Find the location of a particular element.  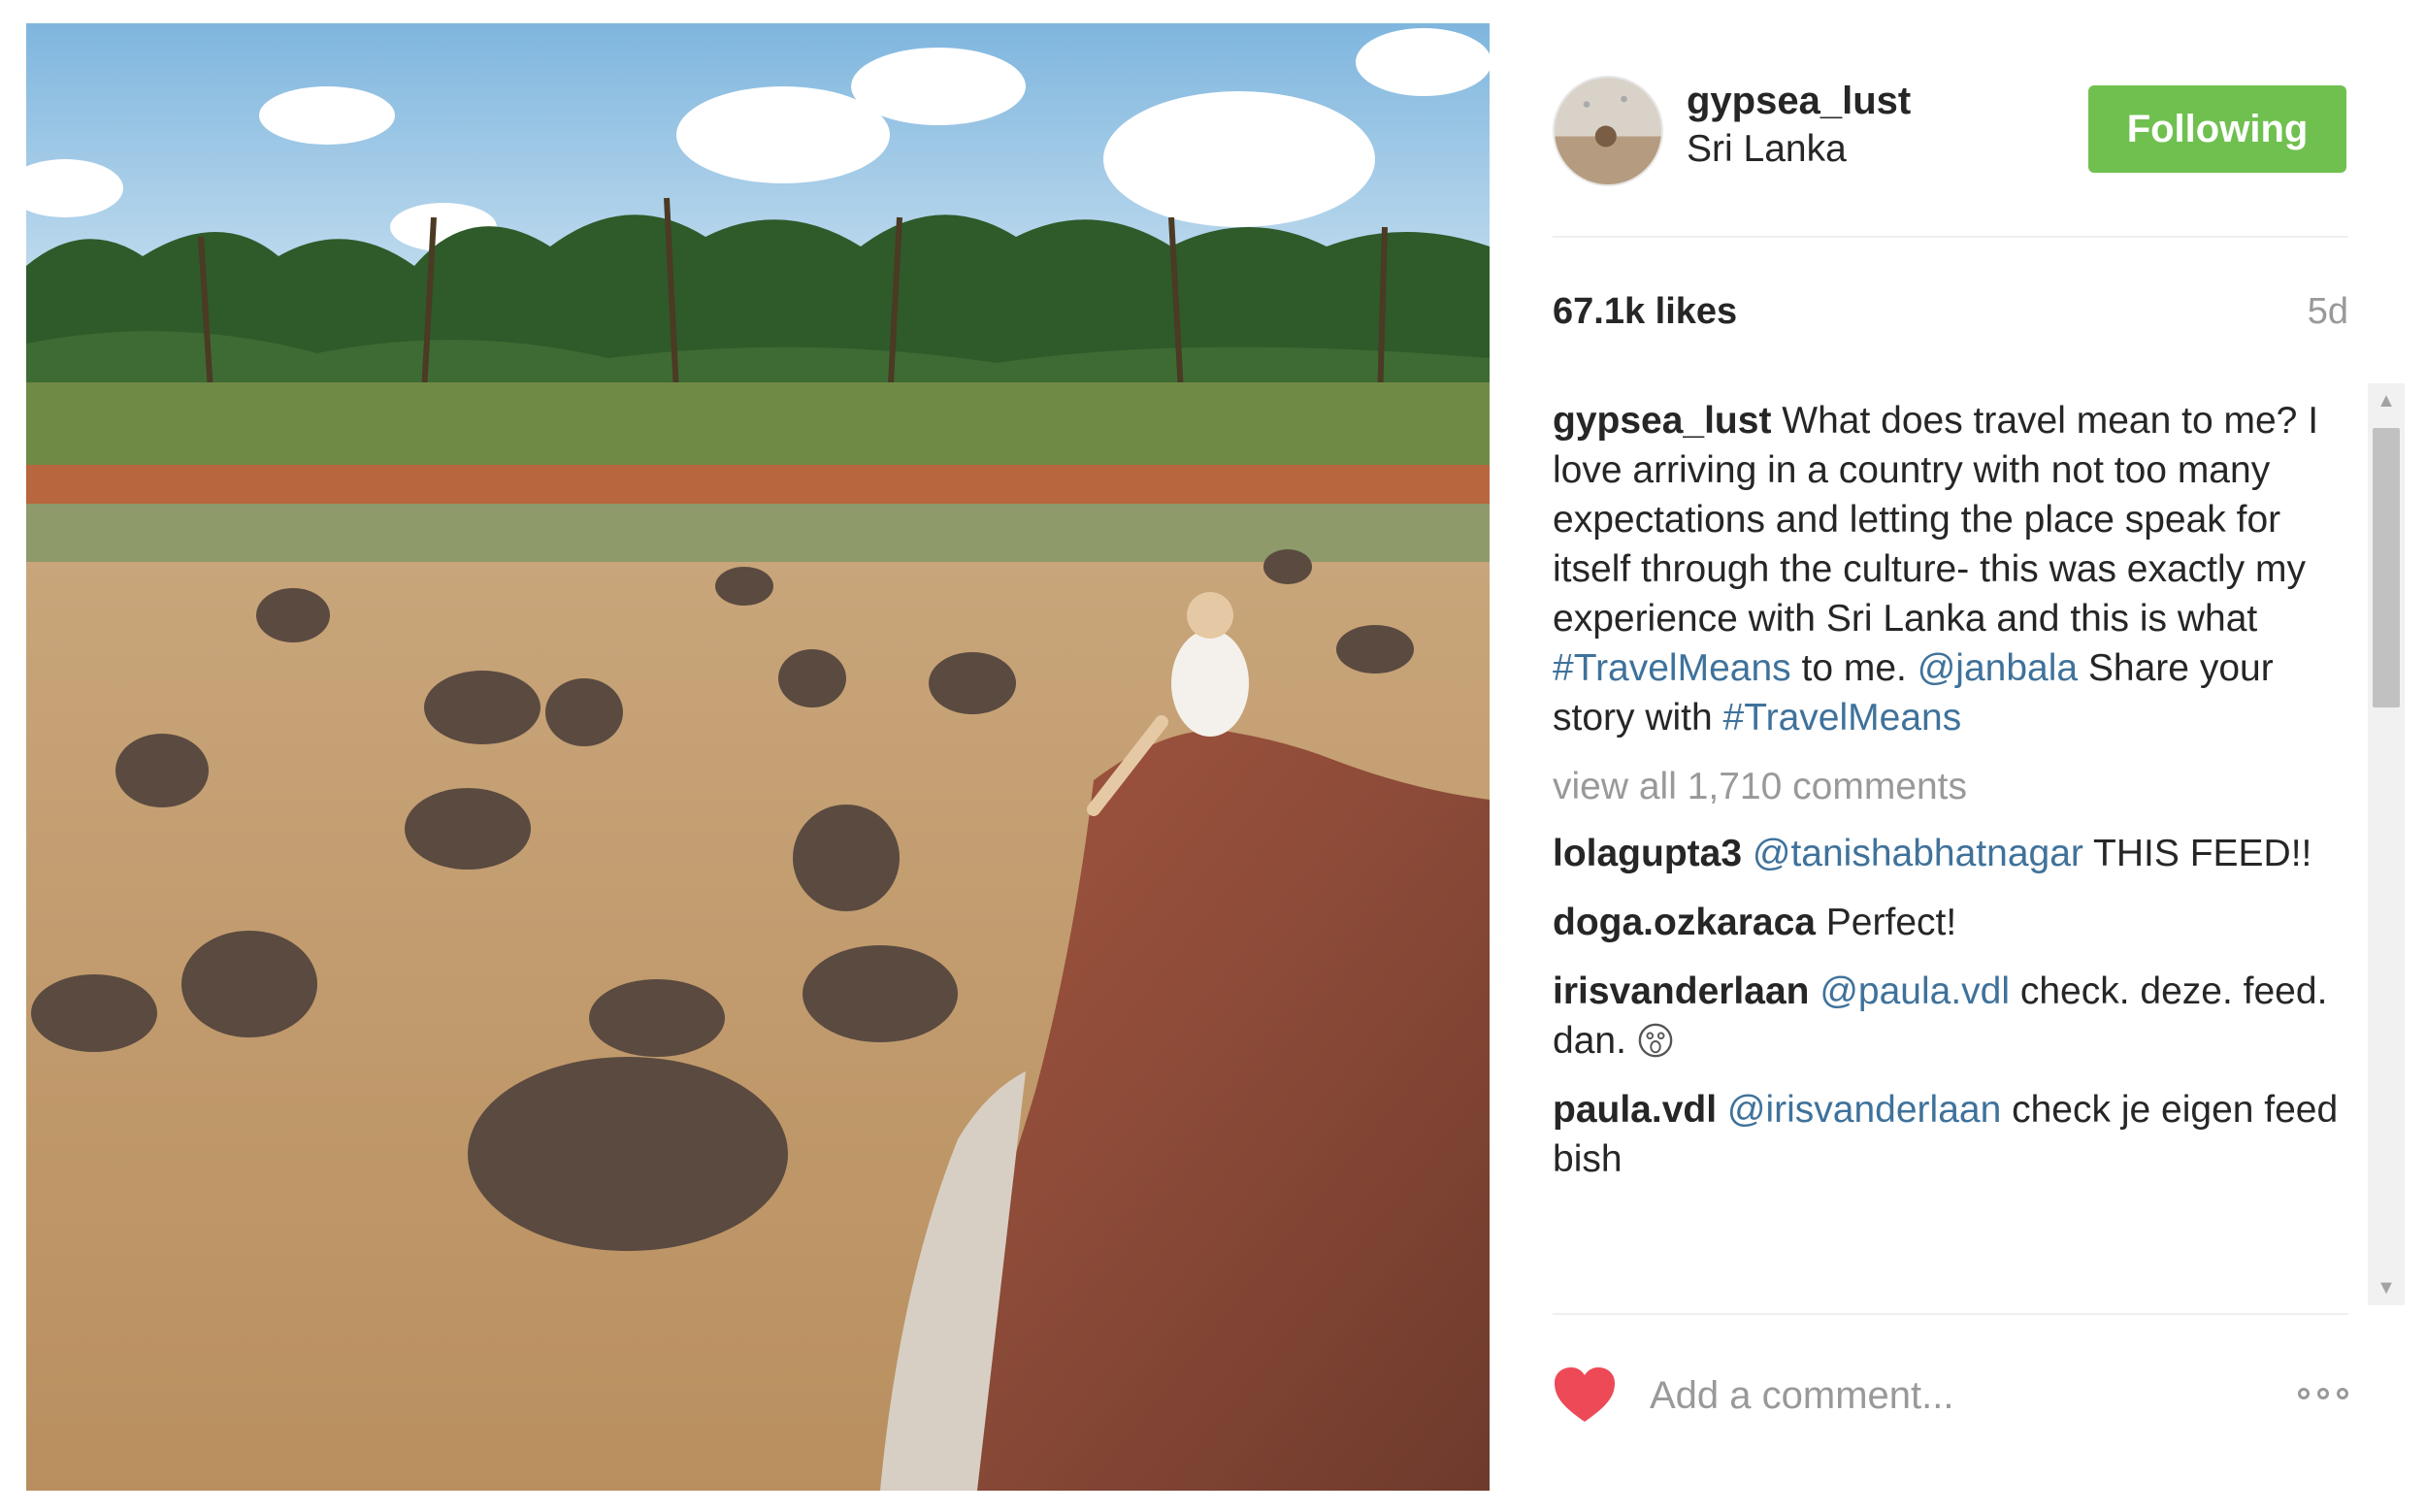

mention-link: @paula.vdl is located at coordinates (1915, 991).